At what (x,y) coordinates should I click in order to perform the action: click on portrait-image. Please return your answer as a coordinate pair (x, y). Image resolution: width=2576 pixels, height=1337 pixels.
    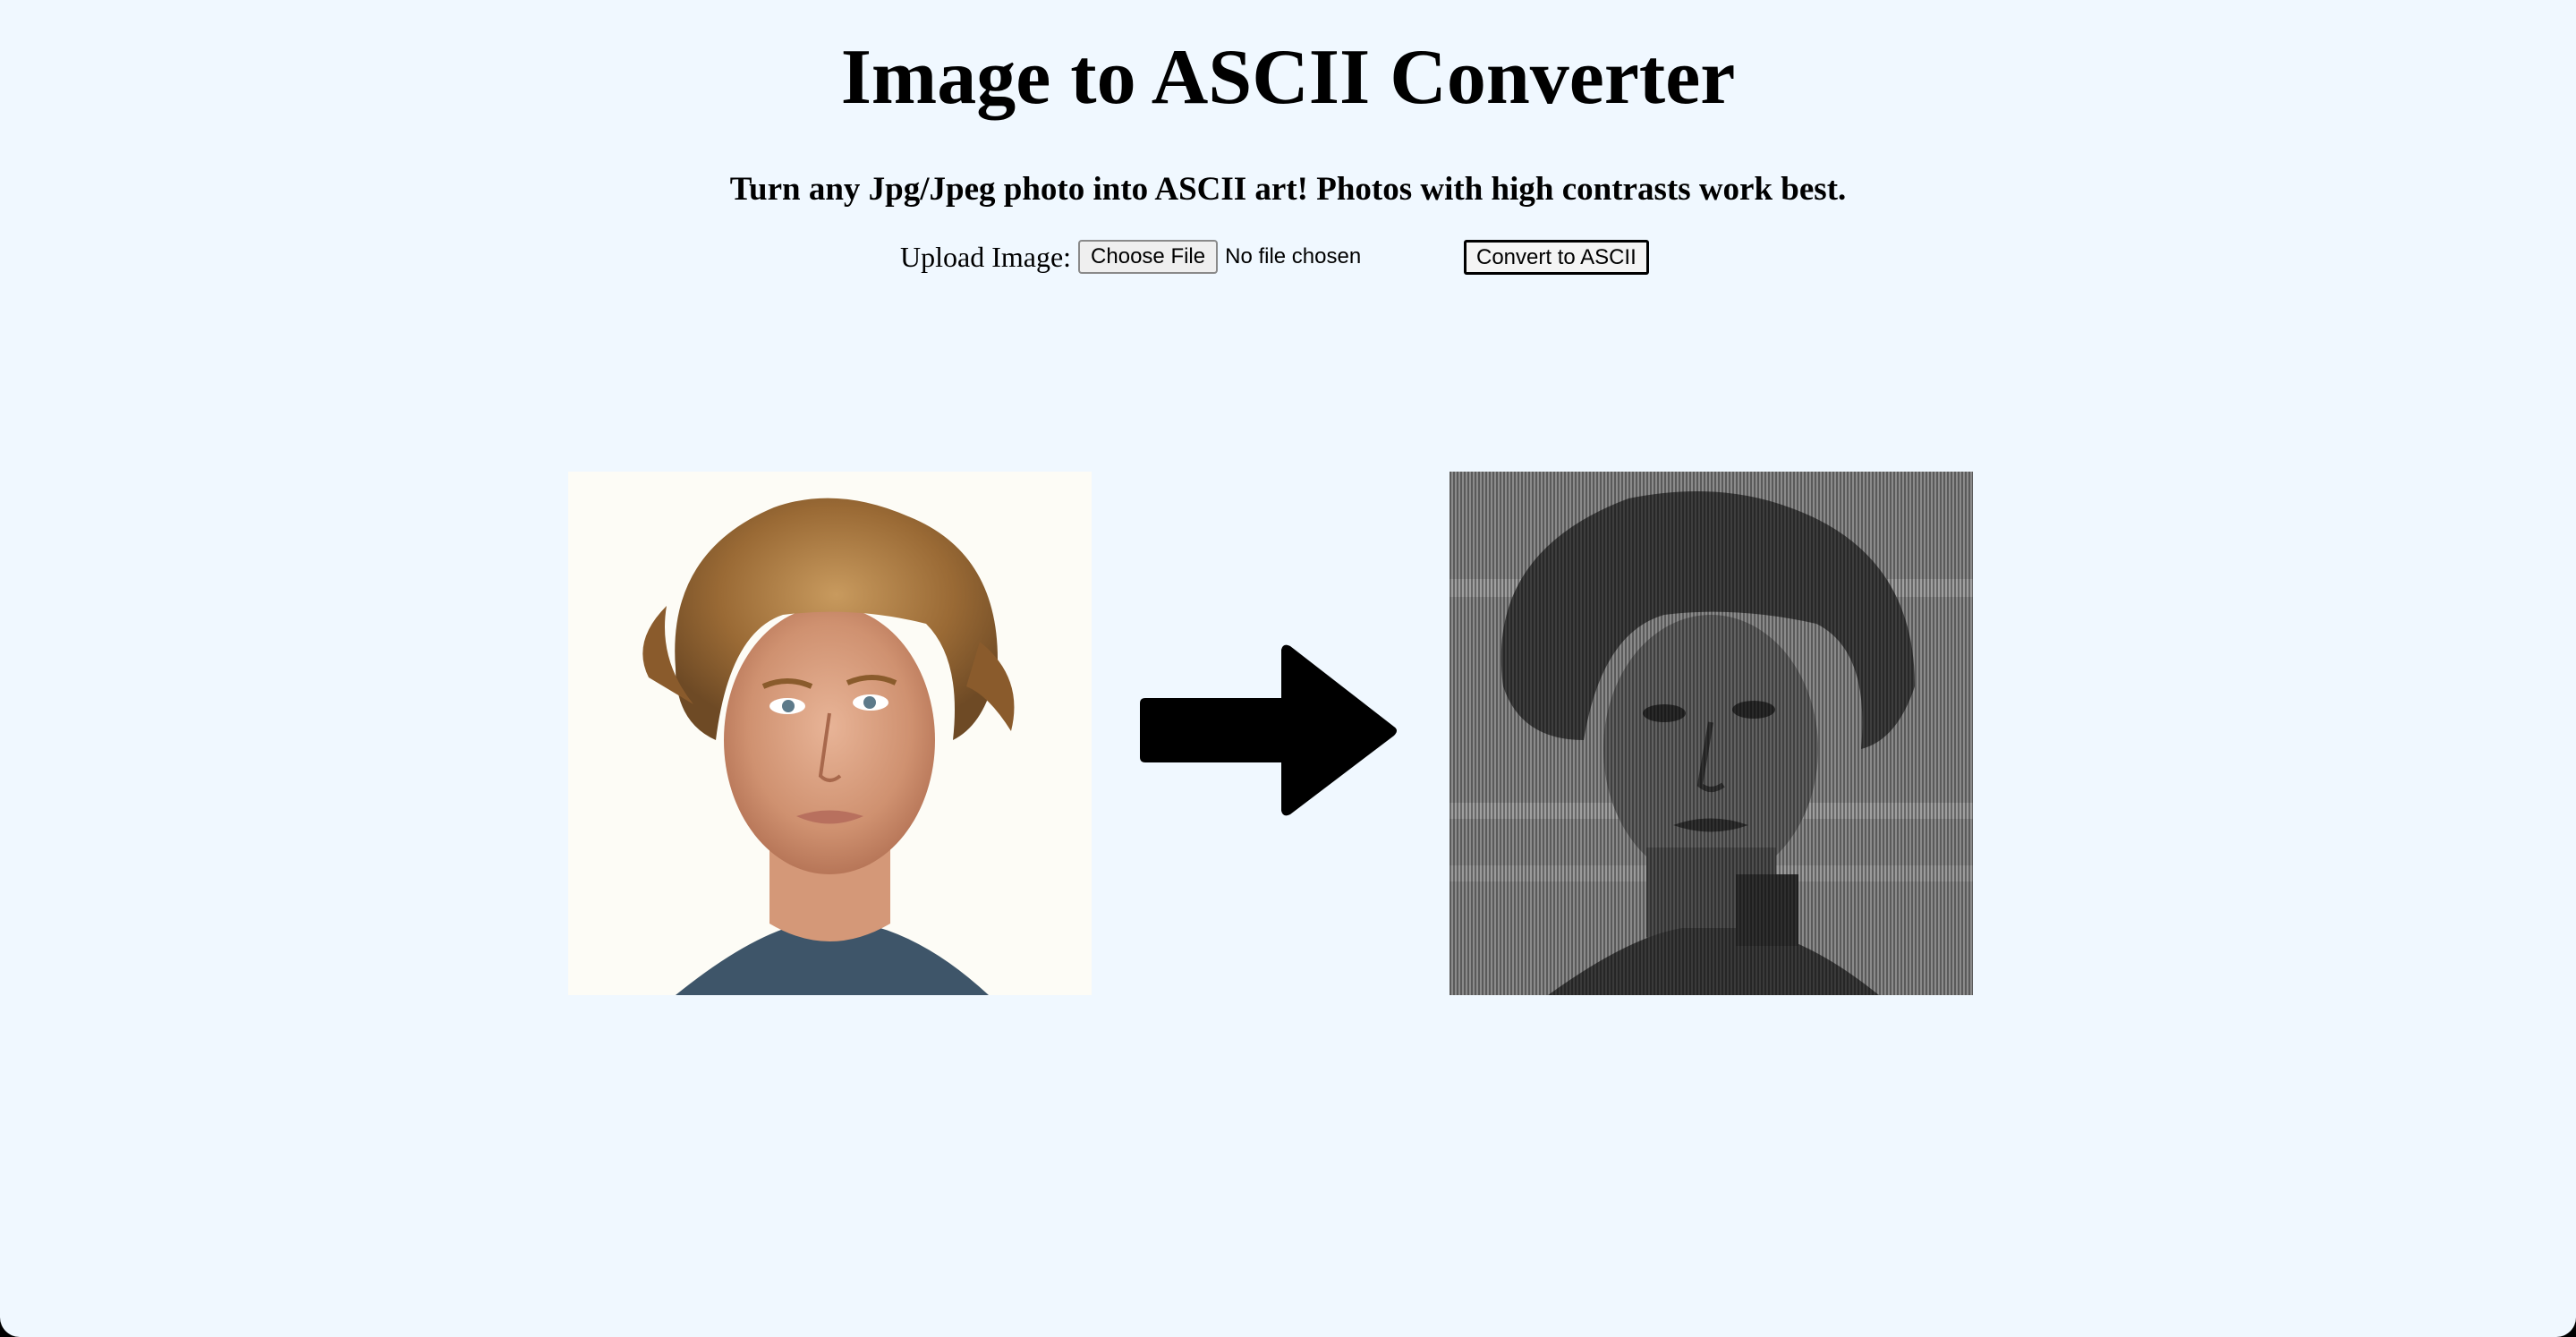
    Looking at the image, I should click on (830, 733).